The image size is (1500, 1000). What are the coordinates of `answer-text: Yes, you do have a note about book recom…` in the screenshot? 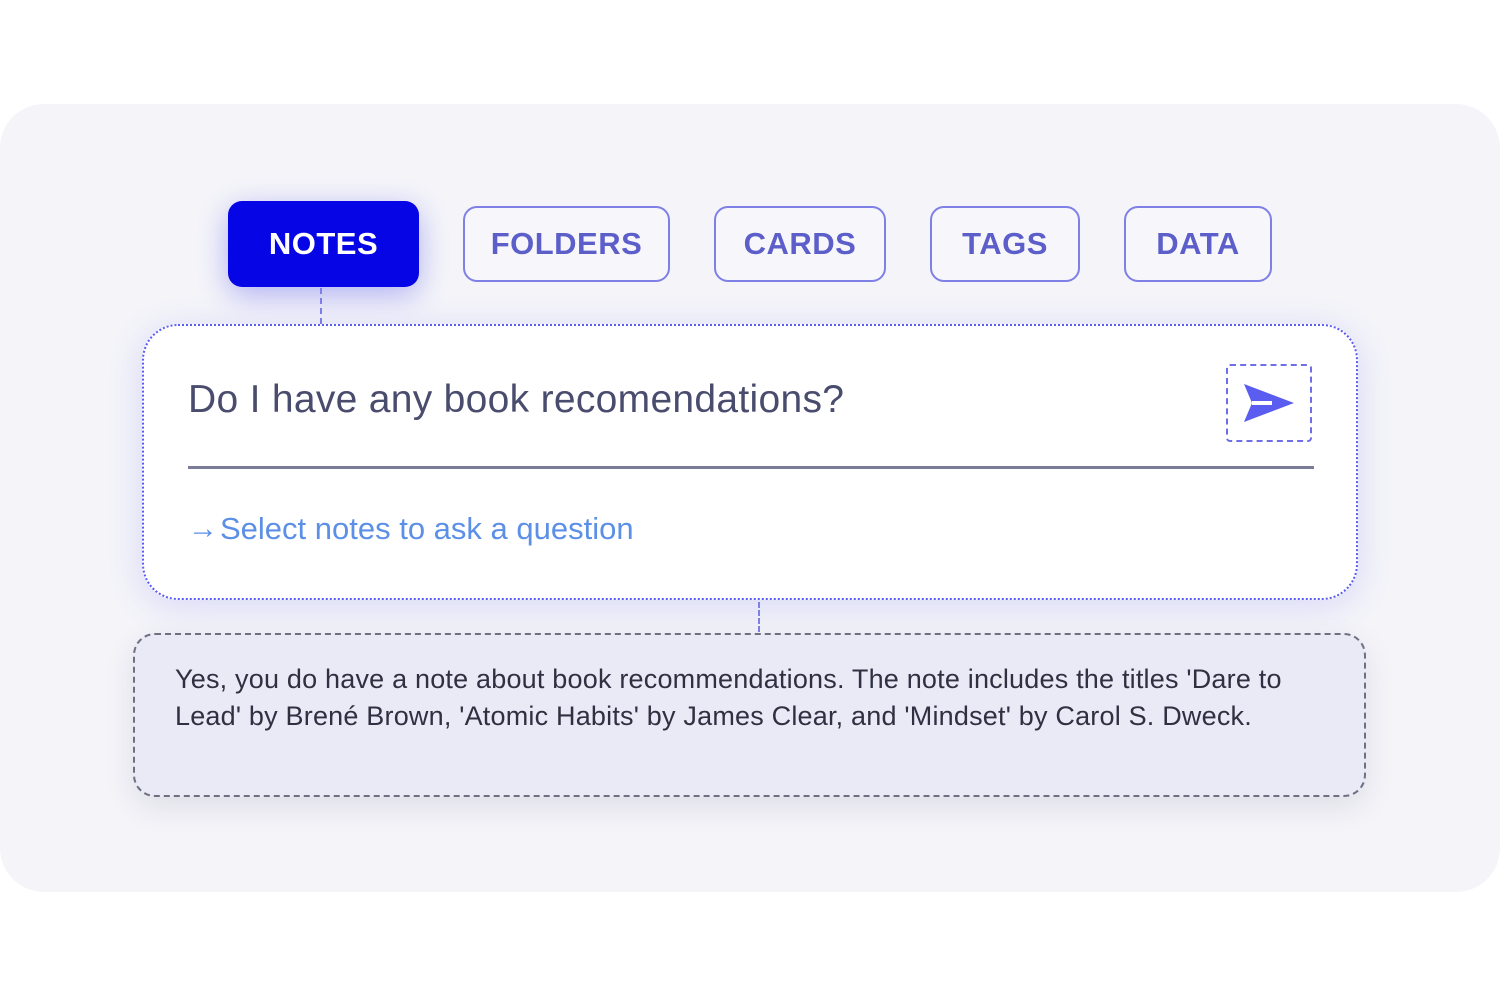 It's located at (728, 697).